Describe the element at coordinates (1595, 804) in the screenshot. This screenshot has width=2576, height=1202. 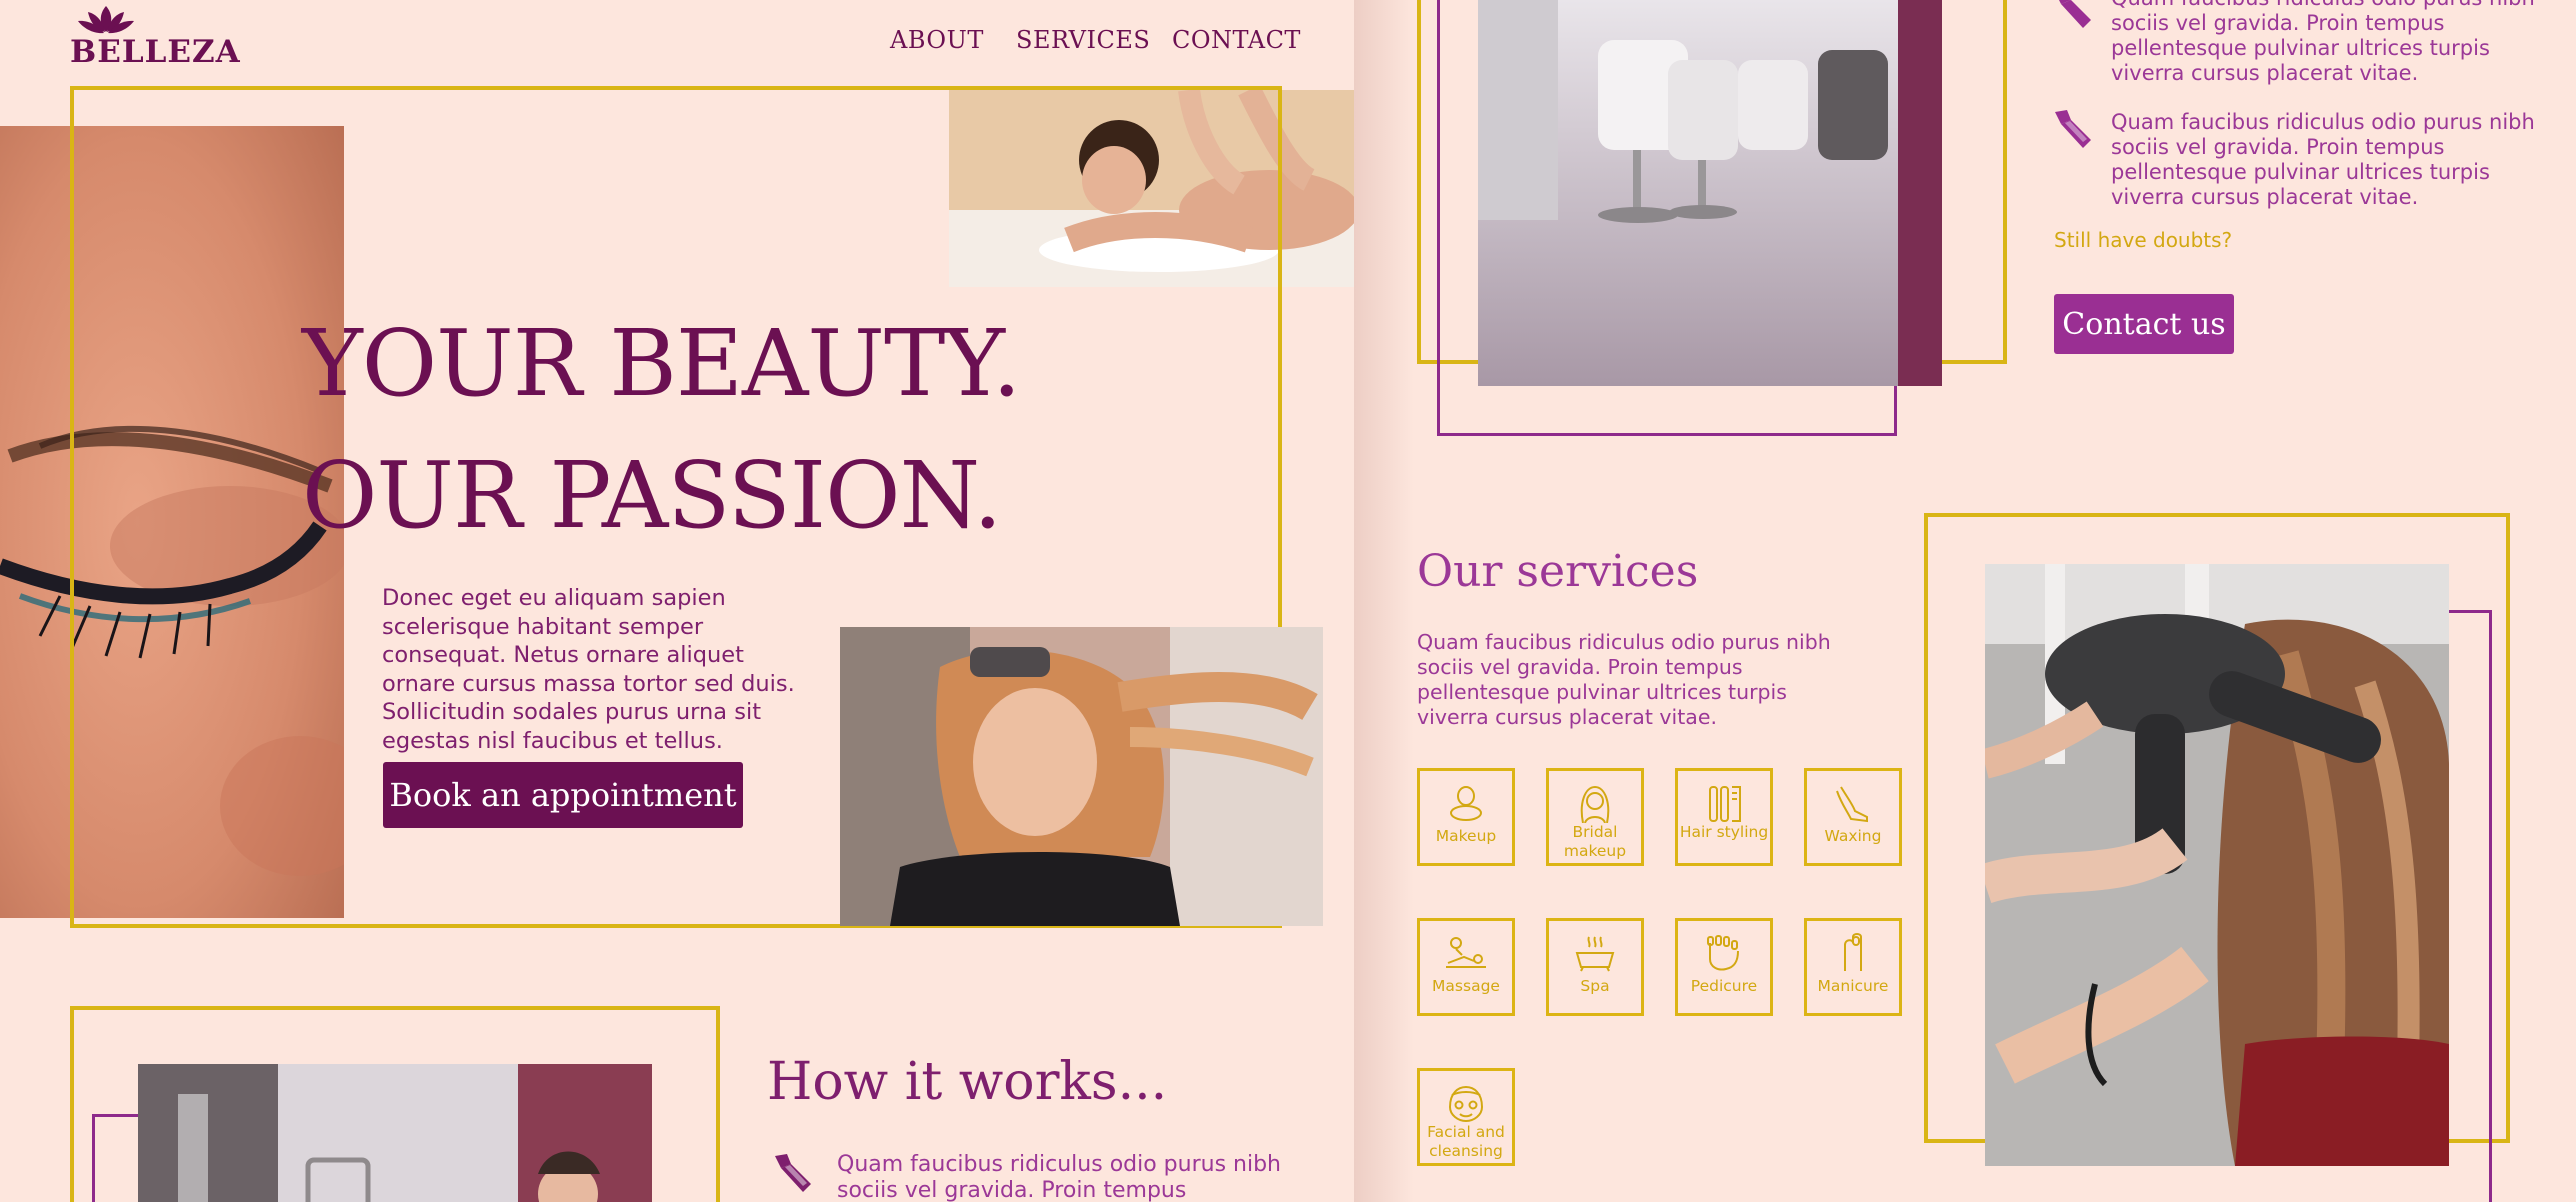
I see `bride-icon` at that location.